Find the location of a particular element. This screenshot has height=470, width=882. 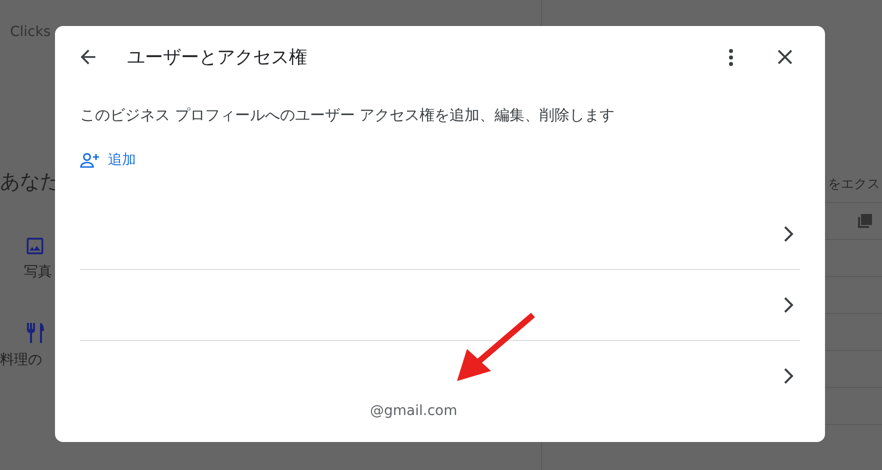

action-label: 料理の is located at coordinates (21, 360).